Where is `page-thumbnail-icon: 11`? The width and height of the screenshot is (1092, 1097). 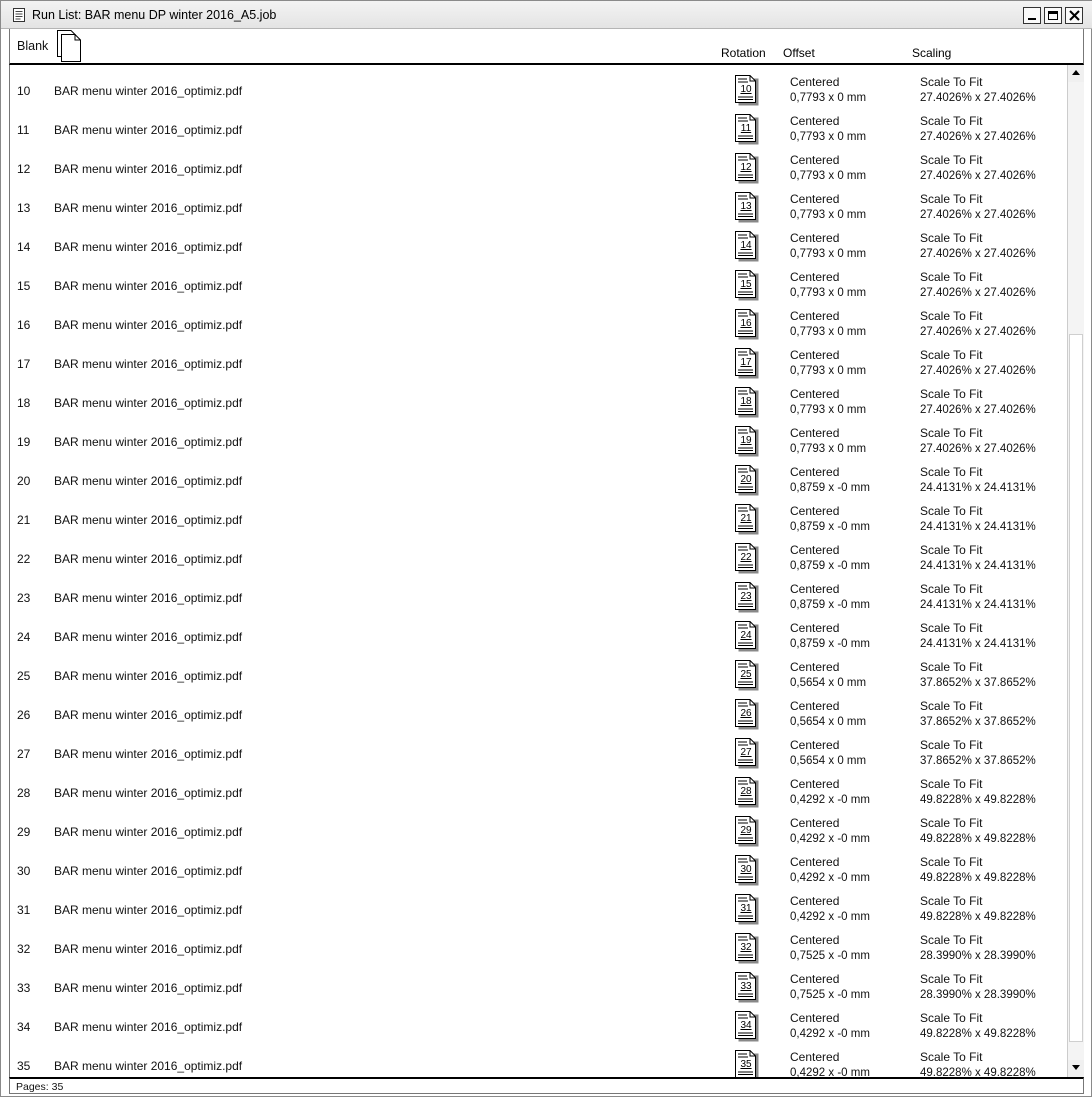 page-thumbnail-icon: 11 is located at coordinates (747, 129).